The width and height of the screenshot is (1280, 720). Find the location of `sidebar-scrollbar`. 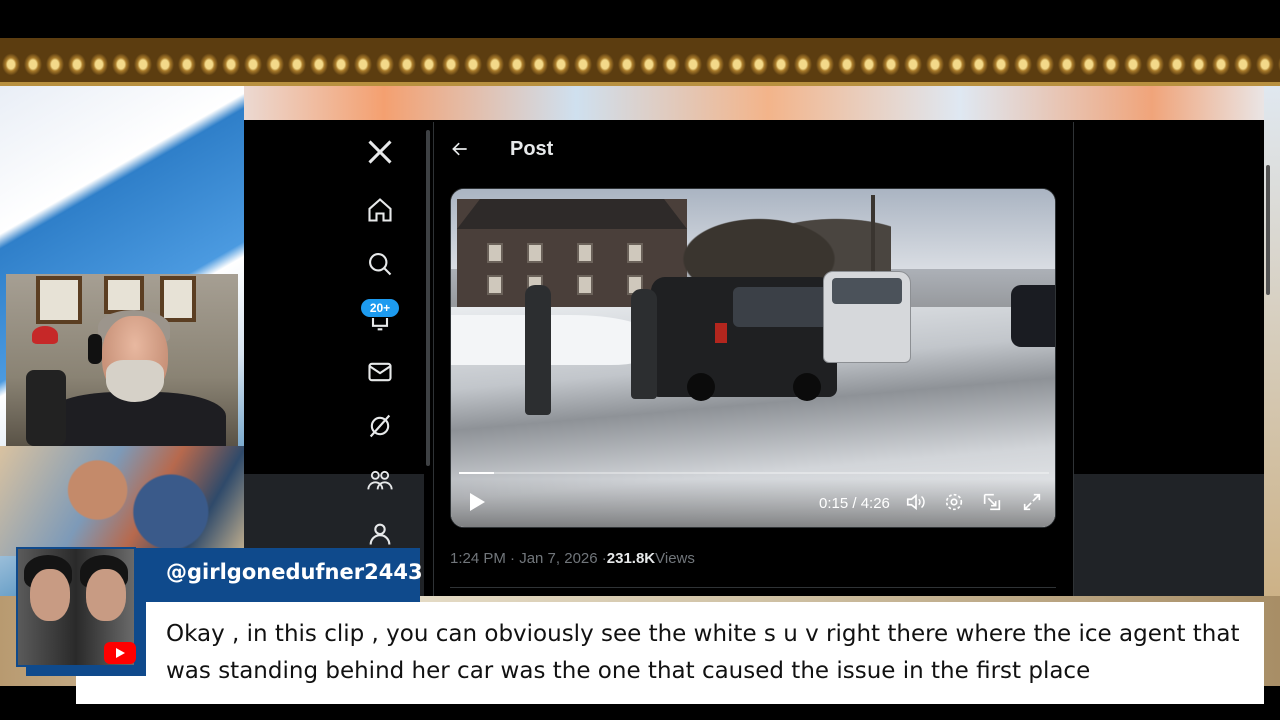

sidebar-scrollbar is located at coordinates (428, 298).